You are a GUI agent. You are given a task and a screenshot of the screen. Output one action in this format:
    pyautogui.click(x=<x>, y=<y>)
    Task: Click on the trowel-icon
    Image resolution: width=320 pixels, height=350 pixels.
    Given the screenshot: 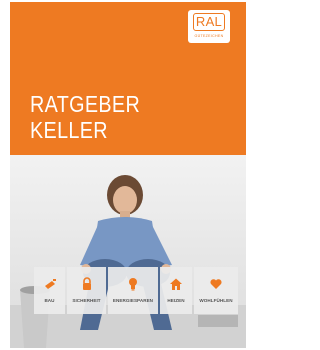 What is the action you would take?
    pyautogui.click(x=50, y=284)
    